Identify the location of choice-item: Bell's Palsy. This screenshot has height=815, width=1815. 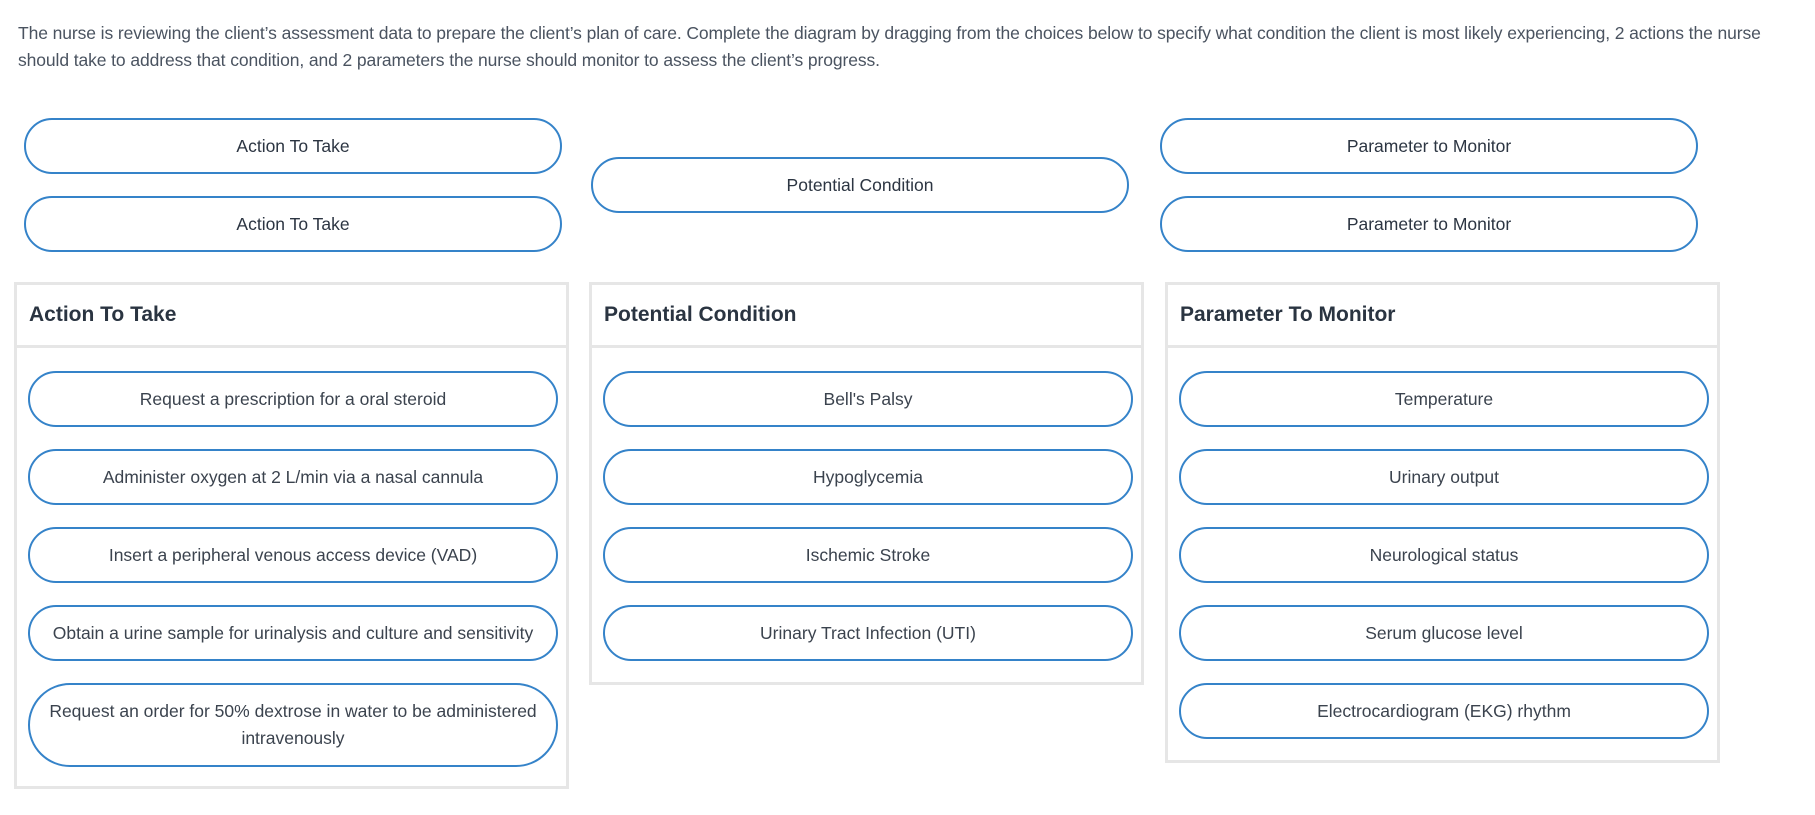
(868, 399).